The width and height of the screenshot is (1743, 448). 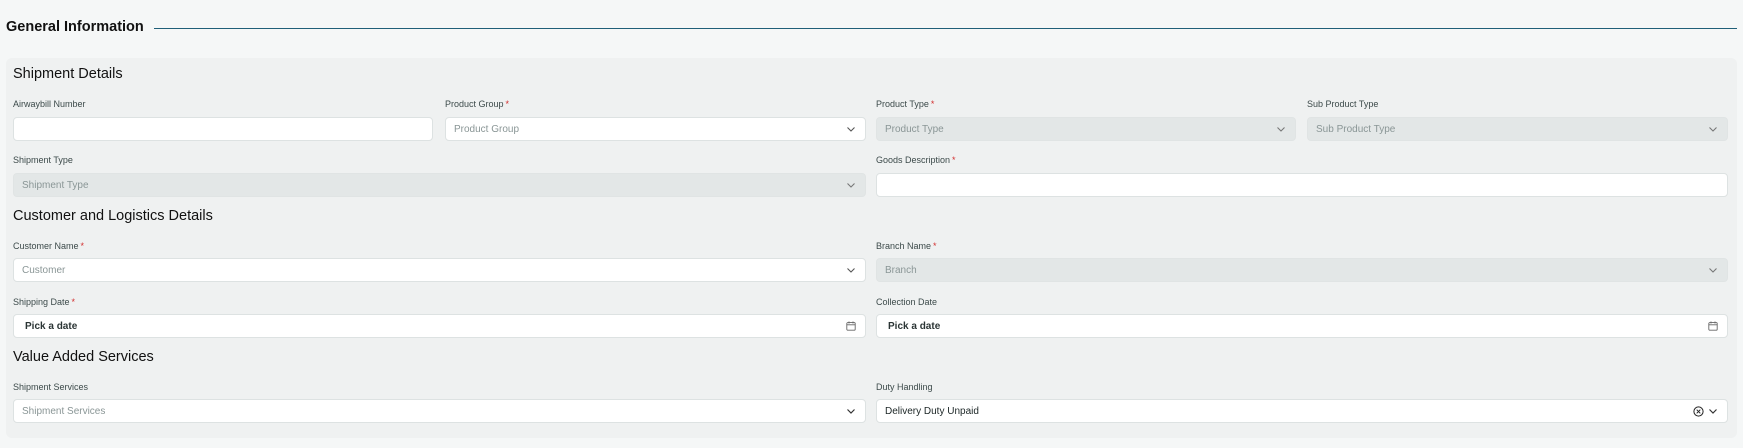 I want to click on customer-name-label: Customer Name *, so click(x=49, y=246).